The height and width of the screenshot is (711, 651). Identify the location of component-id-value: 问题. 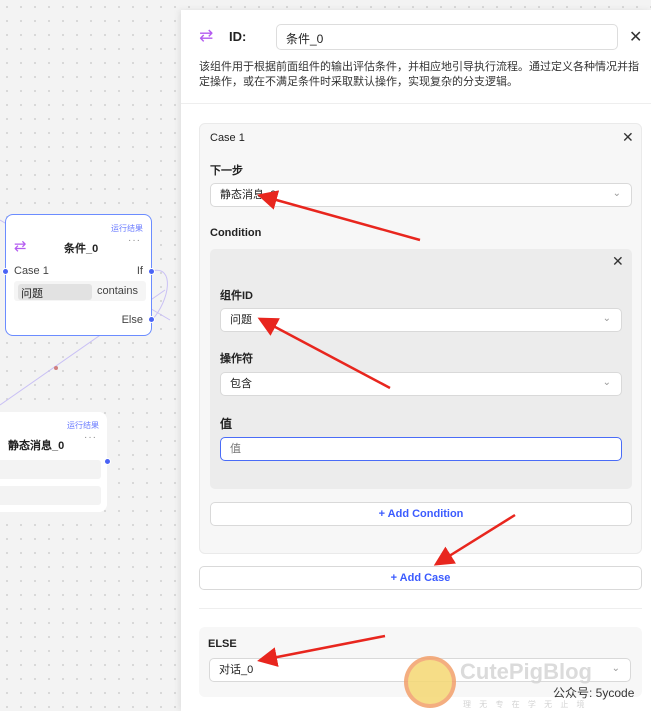
(241, 320).